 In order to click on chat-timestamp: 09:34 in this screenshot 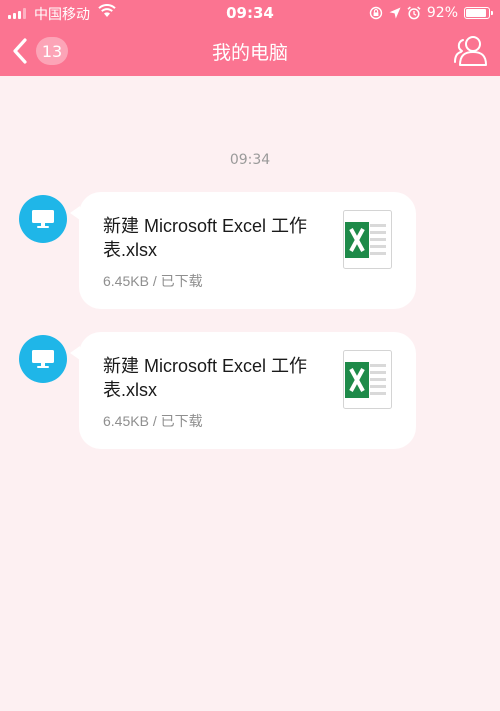, I will do `click(250, 160)`.